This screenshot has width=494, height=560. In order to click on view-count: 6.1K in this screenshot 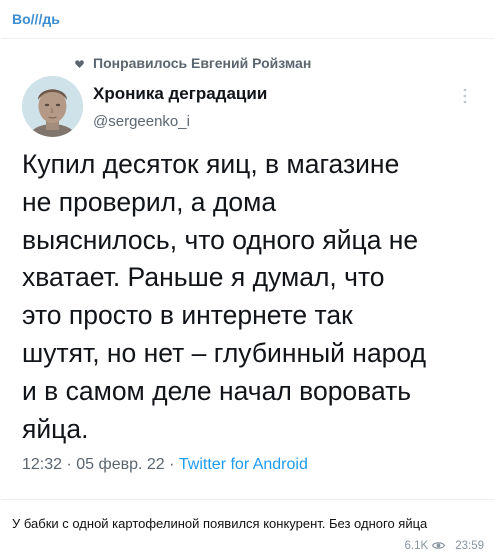, I will do `click(416, 546)`.